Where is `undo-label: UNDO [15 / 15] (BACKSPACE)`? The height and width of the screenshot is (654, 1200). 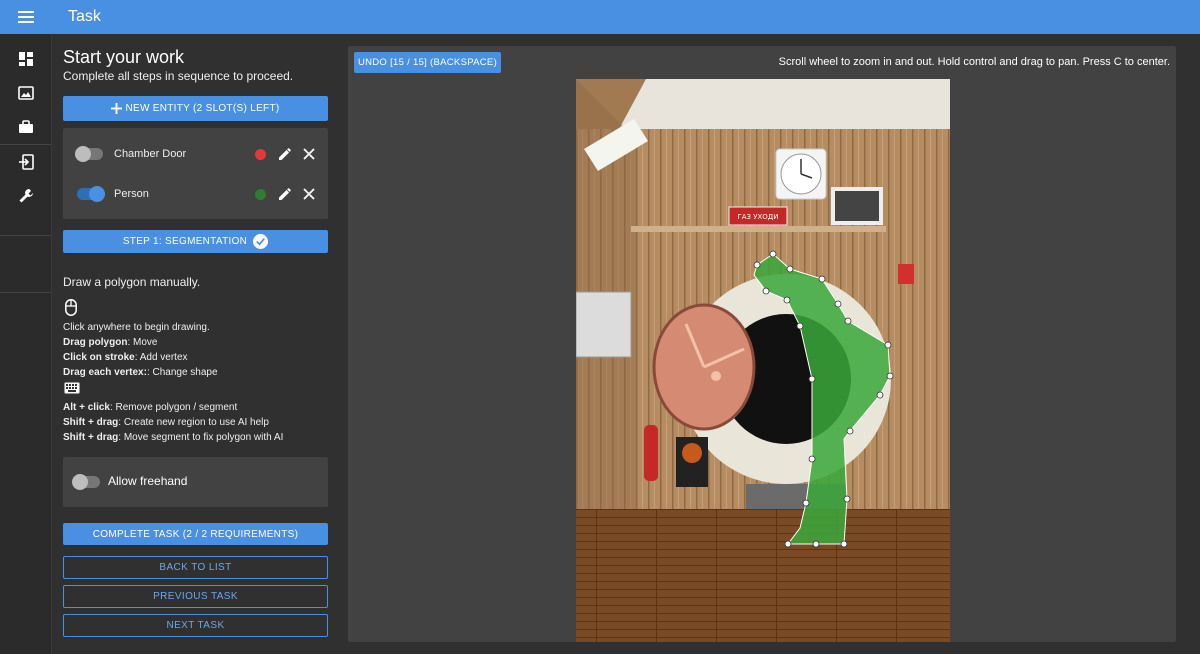
undo-label: UNDO [15 / 15] (BACKSPACE) is located at coordinates (427, 62).